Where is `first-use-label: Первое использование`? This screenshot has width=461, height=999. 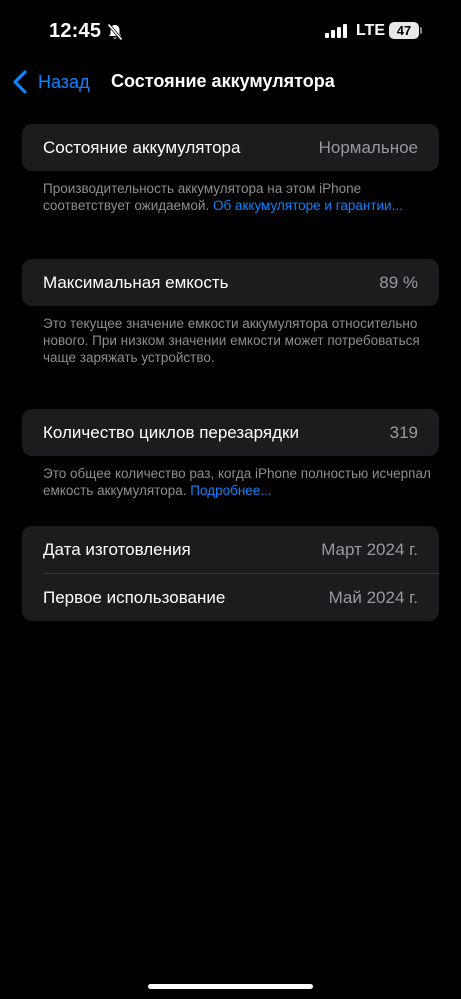 first-use-label: Первое использование is located at coordinates (134, 597).